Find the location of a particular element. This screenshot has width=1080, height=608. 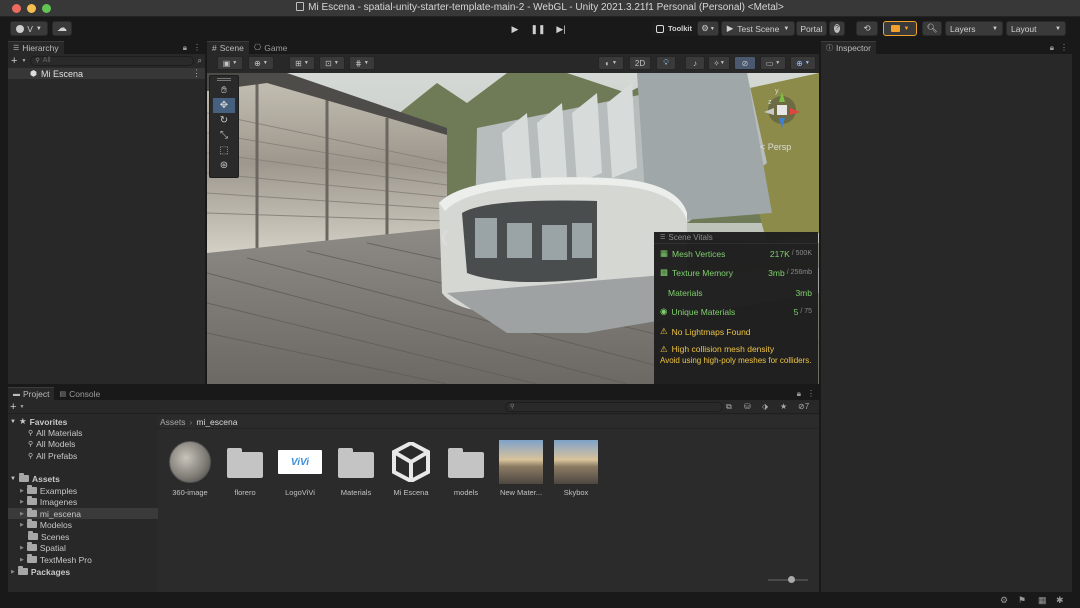

asset-florero: florero is located at coordinates (245, 468).